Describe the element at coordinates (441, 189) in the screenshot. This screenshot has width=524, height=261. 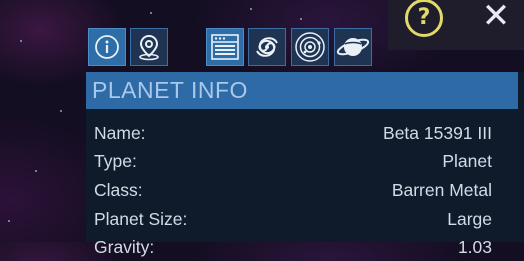
I see `info-row-value: Barren Metal` at that location.